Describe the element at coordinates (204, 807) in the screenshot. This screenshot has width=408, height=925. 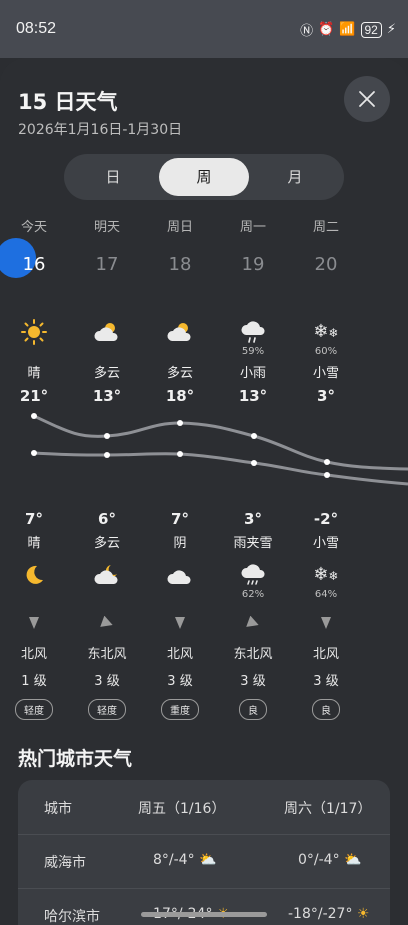
I see `table-header: 城市 周五（1/16） 周六（1/17）` at that location.